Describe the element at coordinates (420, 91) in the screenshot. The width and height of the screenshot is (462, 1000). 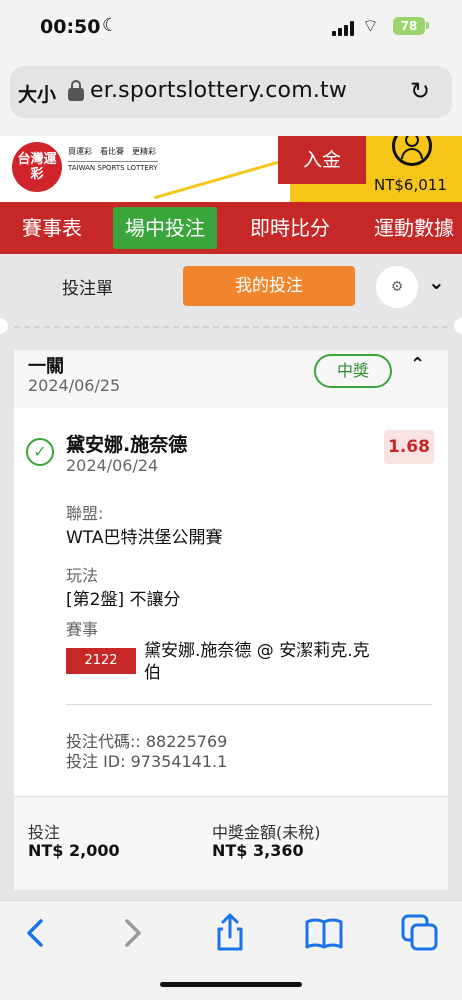
I see `reload-icon: ↻` at that location.